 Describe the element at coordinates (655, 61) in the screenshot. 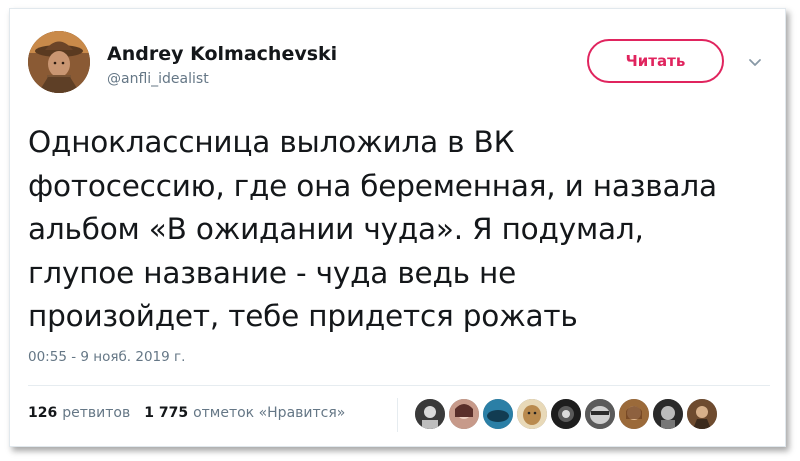

I see `follow-button: Читать` at that location.